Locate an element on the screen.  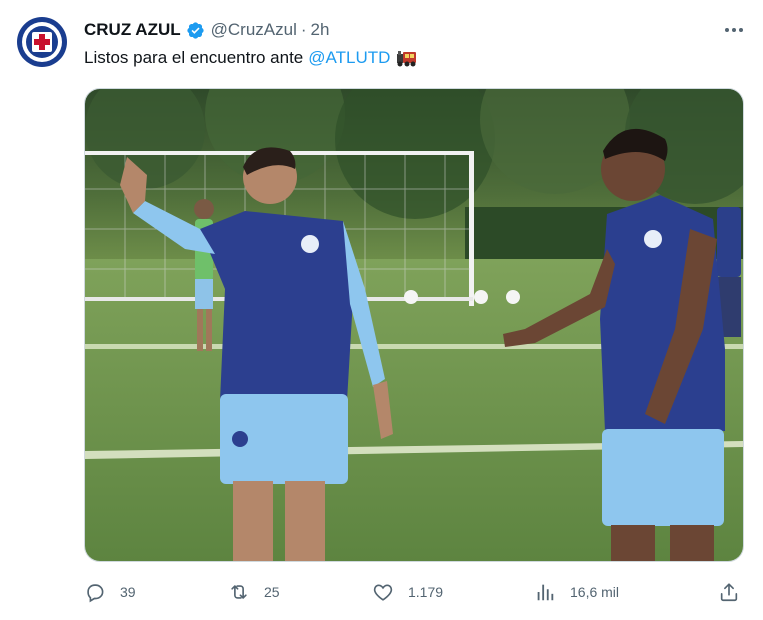
retweet-count: 25 is located at coordinates (272, 592).